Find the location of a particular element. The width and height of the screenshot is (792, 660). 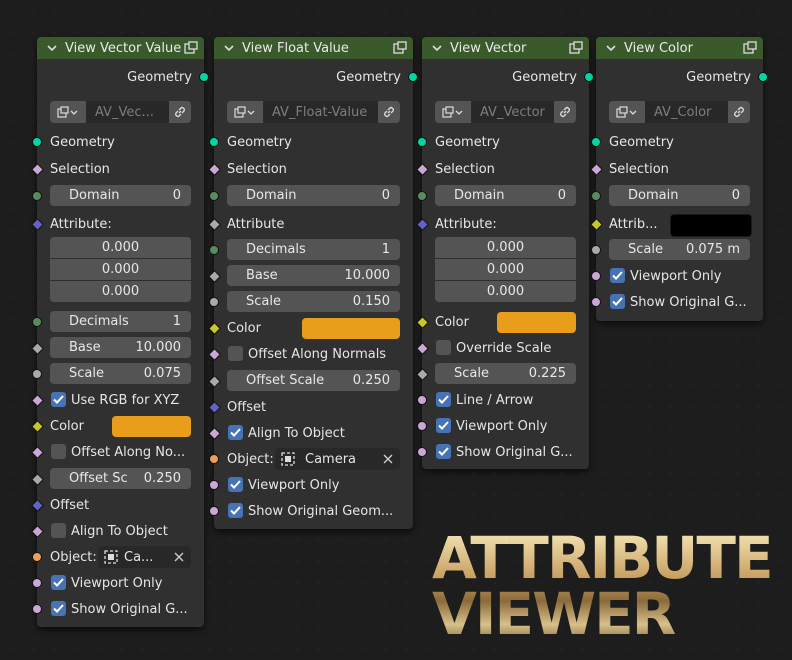

data-block-selector: AV_Vector is located at coordinates (505, 112).